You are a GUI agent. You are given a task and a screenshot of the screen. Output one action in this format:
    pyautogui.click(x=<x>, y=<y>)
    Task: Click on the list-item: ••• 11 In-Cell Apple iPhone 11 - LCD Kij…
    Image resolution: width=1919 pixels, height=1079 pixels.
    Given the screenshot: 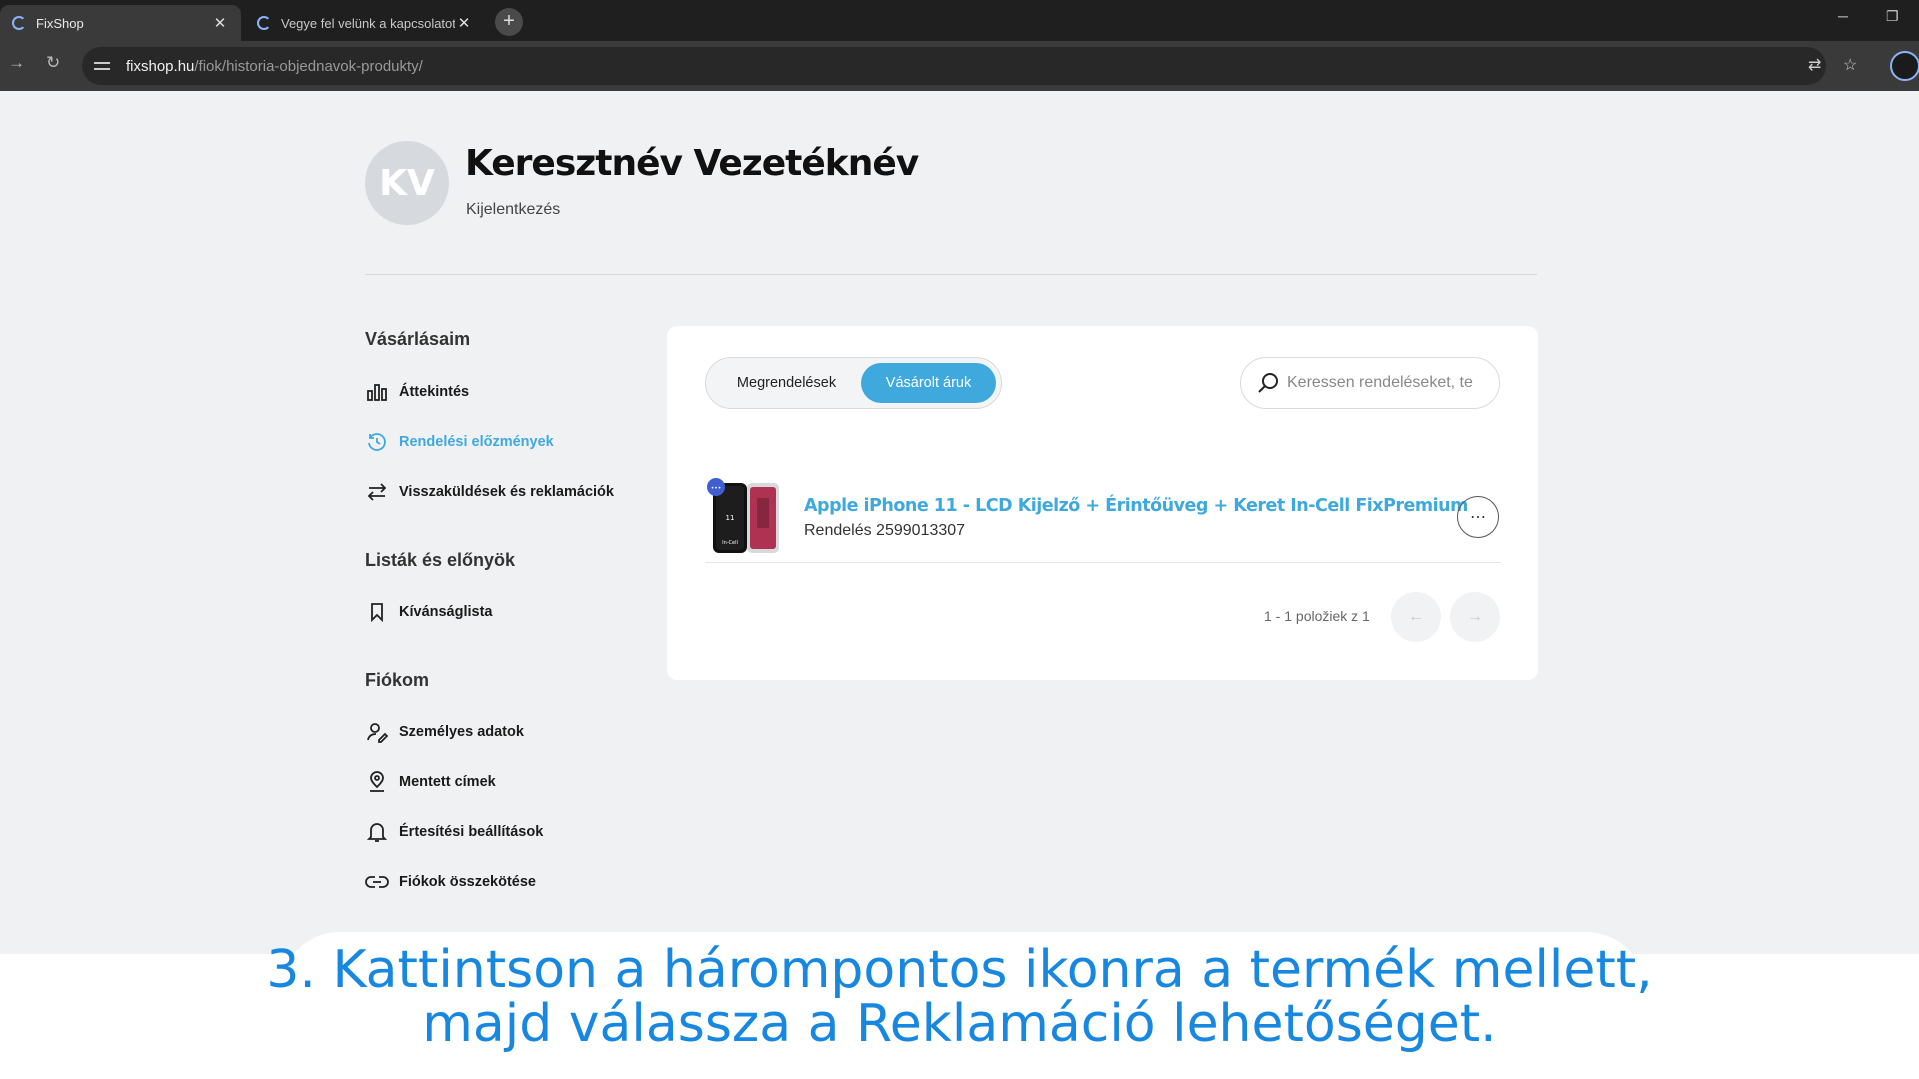 What is the action you would take?
    pyautogui.click(x=1103, y=520)
    